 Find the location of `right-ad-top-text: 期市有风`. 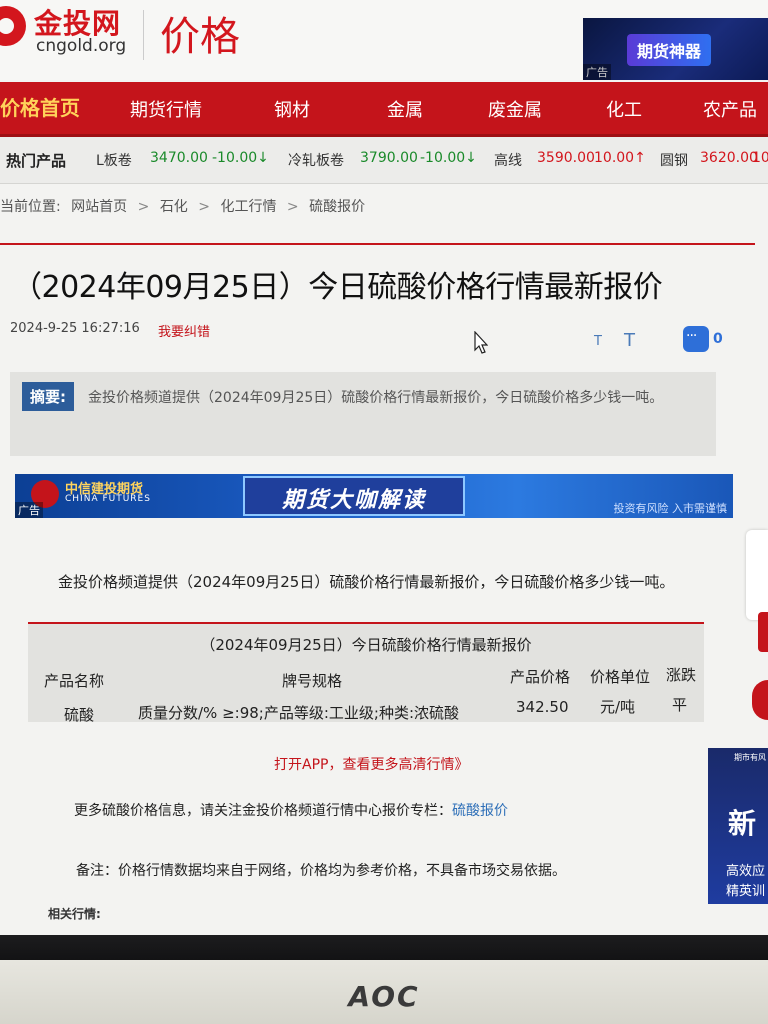

right-ad-top-text: 期市有风 is located at coordinates (750, 757).